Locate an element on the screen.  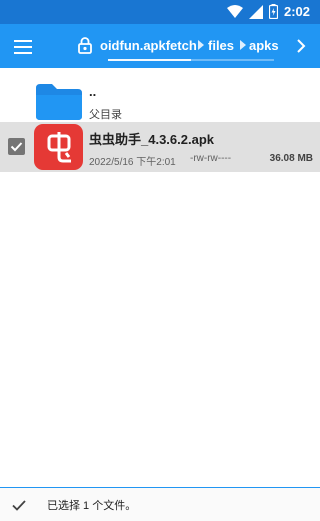
battery-icon is located at coordinates (273, 11).